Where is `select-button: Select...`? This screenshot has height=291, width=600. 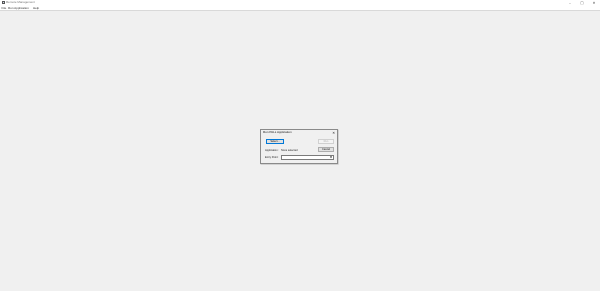
select-button: Select... is located at coordinates (275, 141).